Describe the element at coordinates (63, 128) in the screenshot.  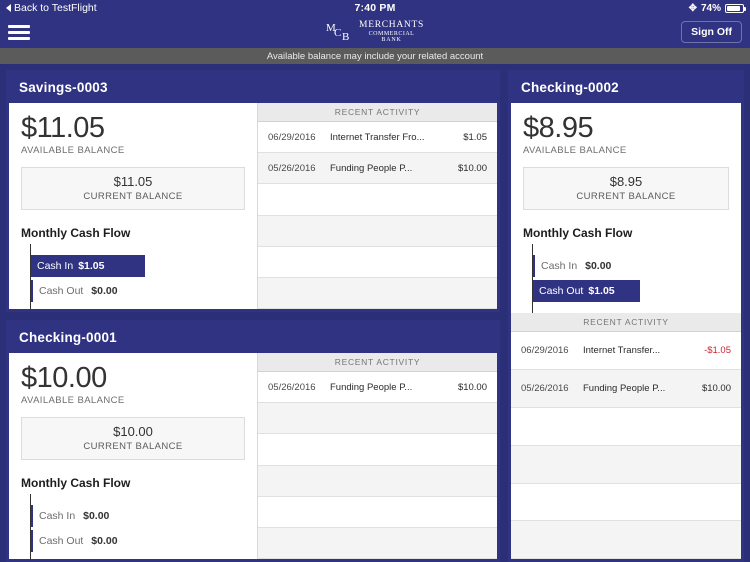
I see `available-balance-amount: $11.05` at that location.